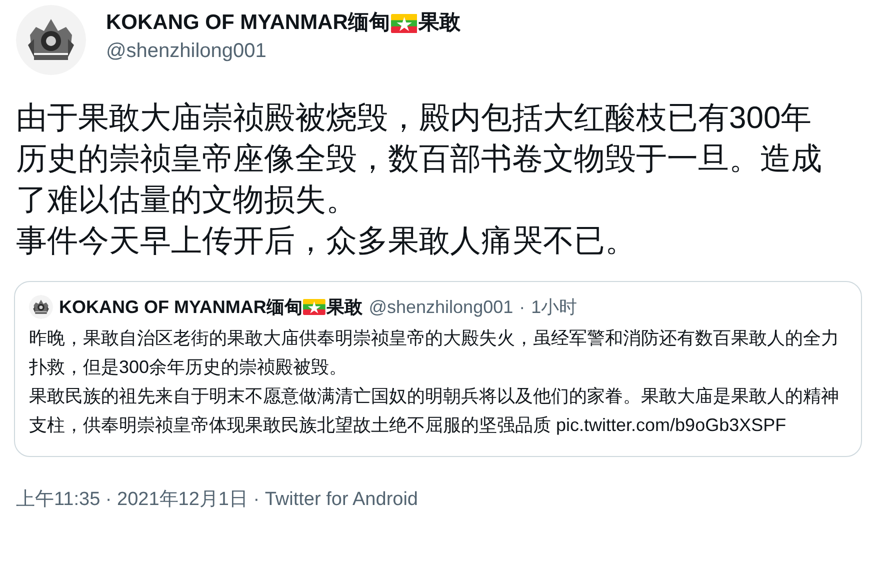  What do you see at coordinates (439, 23) in the screenshot?
I see `author-name-suffix: 果敢` at bounding box center [439, 23].